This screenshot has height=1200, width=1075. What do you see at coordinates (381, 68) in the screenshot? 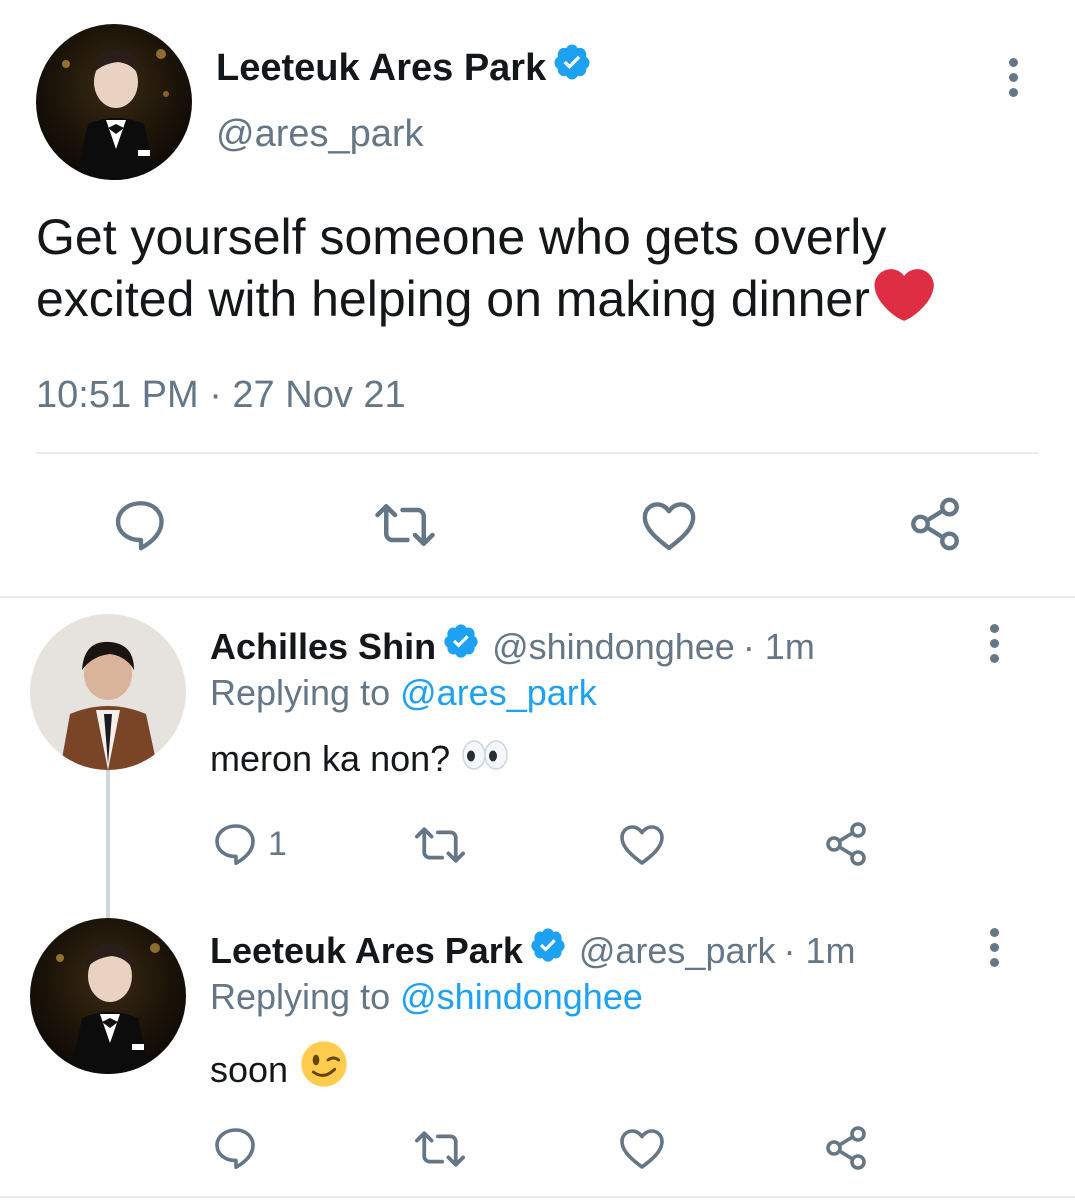
I see `main-author-name: Leeteuk Ares Park` at bounding box center [381, 68].